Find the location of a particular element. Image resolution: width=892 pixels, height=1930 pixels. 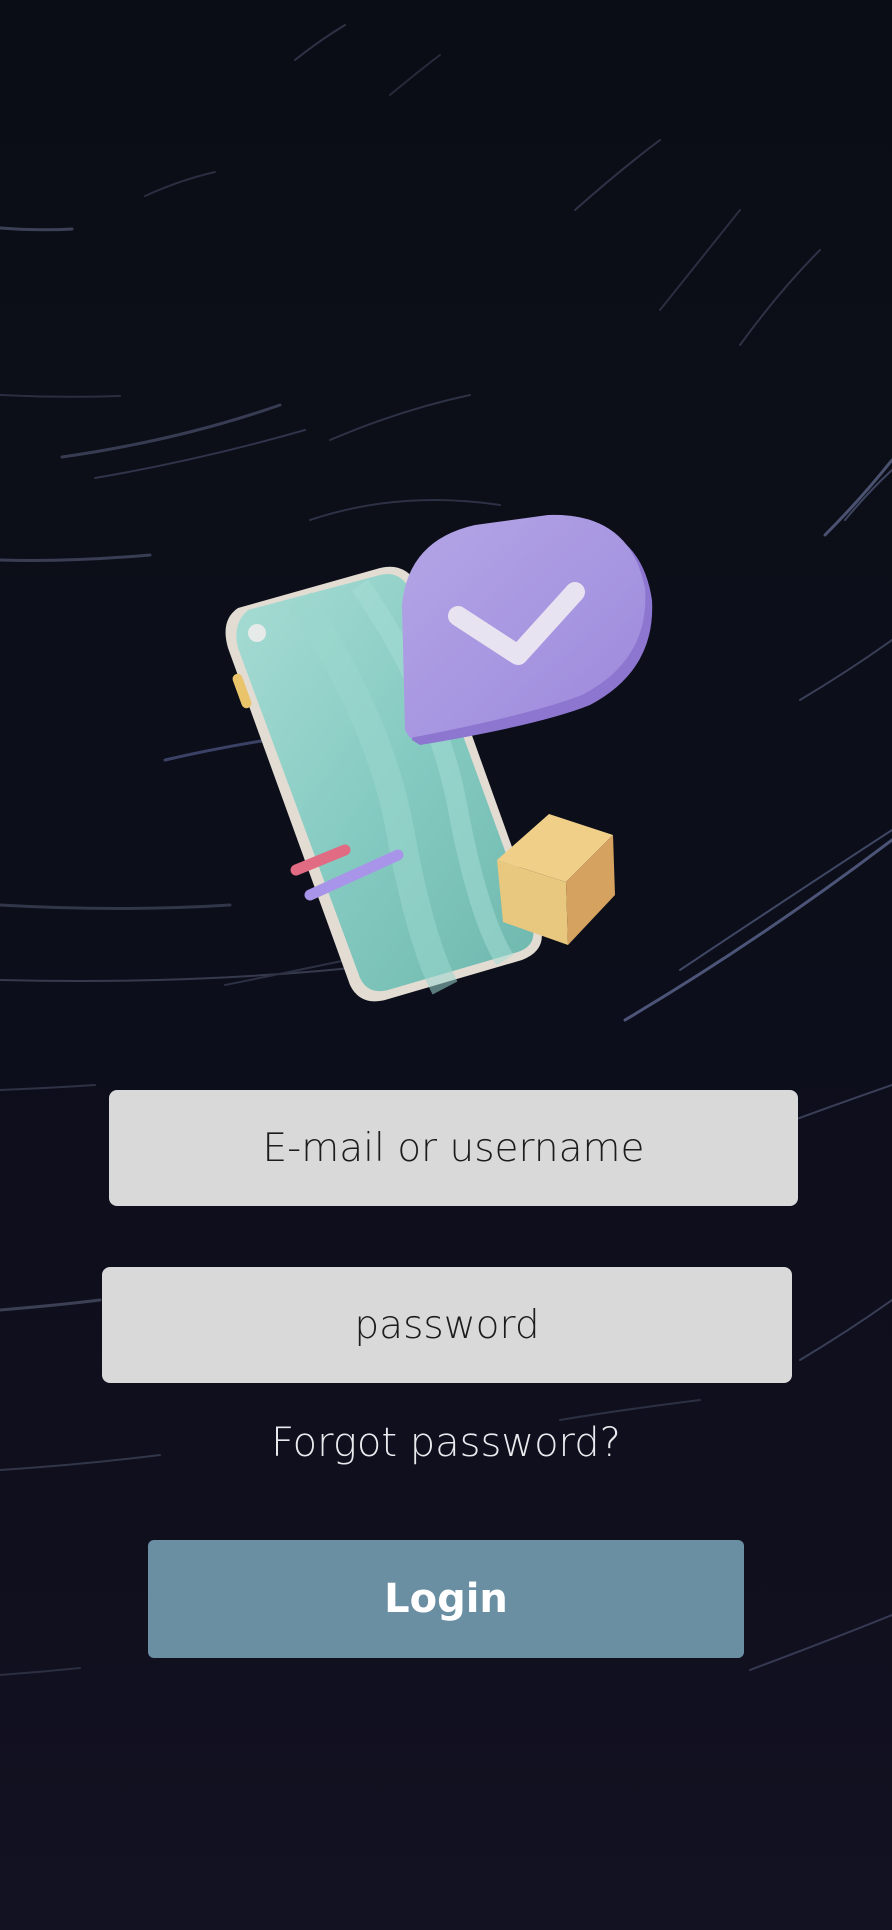

login-button: Login is located at coordinates (446, 1599).